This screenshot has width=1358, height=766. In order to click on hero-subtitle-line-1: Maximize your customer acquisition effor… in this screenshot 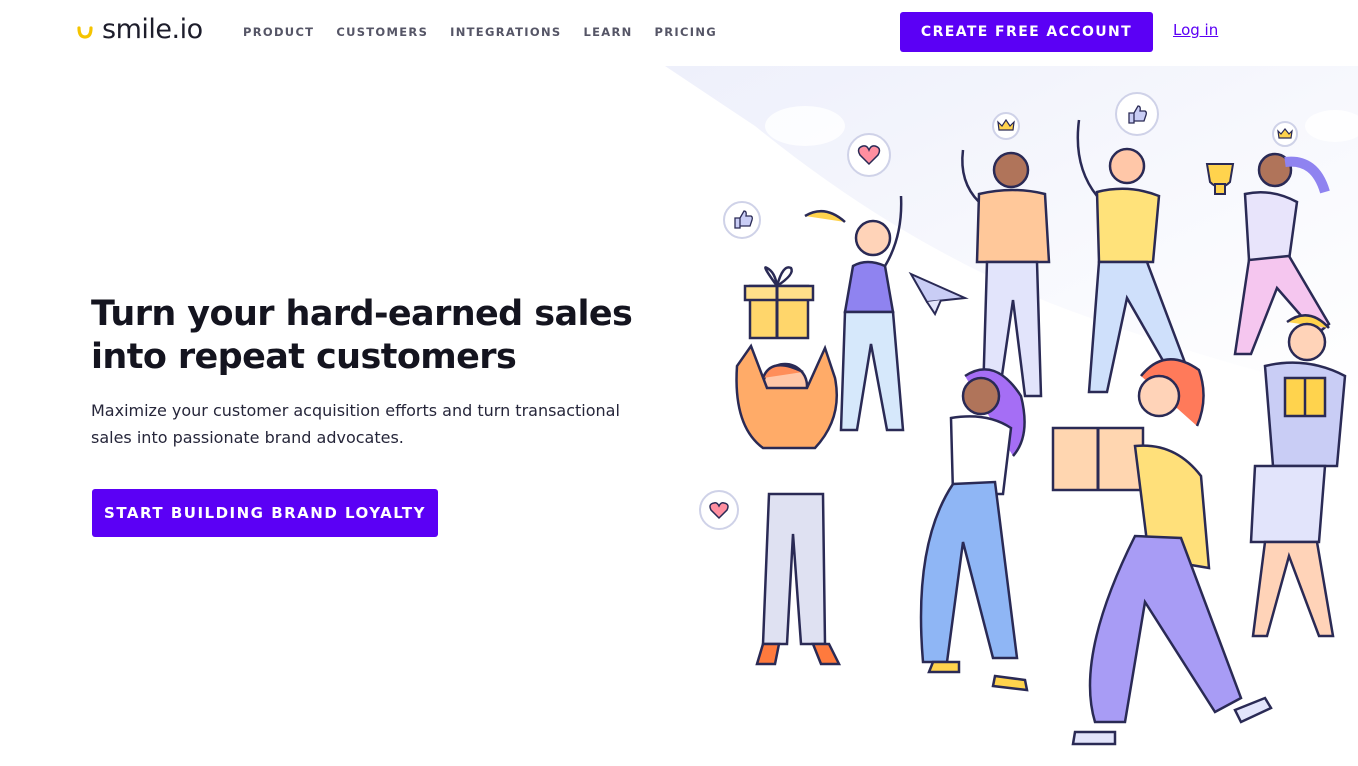, I will do `click(355, 410)`.